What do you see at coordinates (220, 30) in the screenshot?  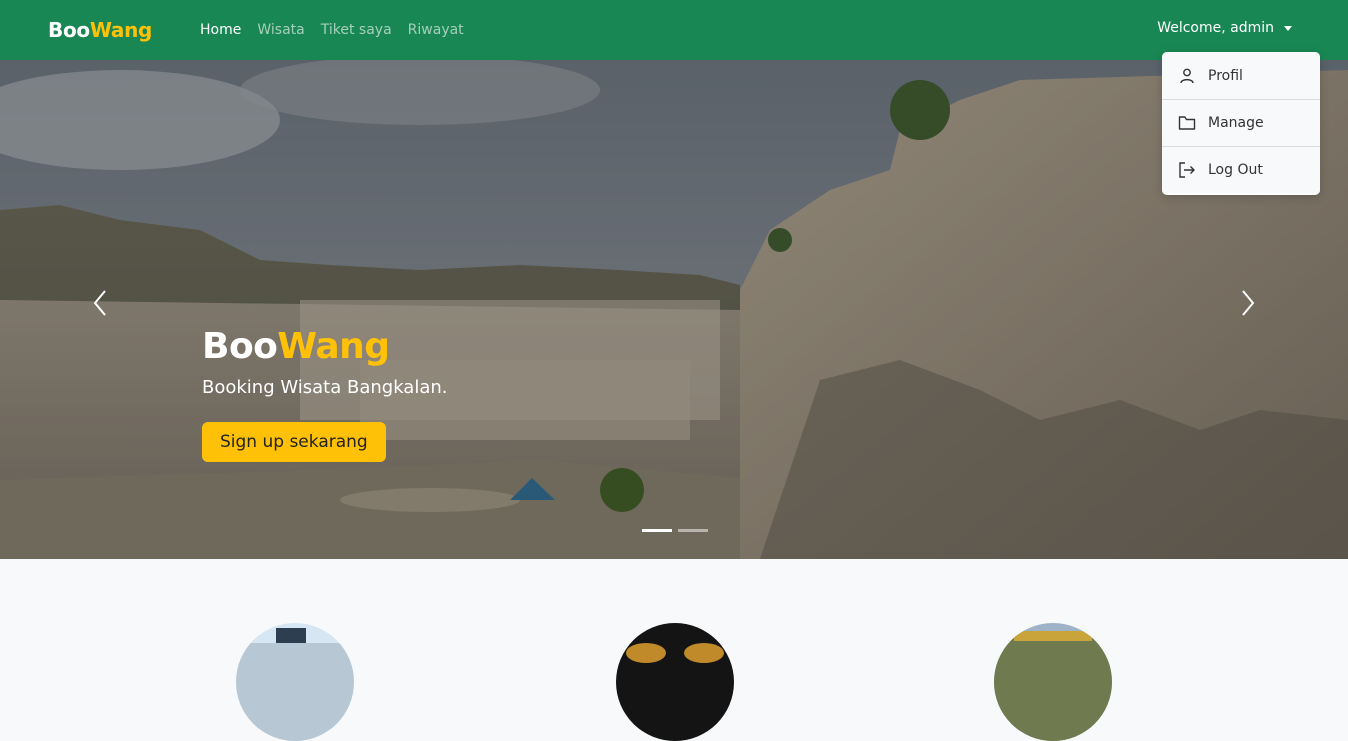 I see `nav-link-home: Home` at bounding box center [220, 30].